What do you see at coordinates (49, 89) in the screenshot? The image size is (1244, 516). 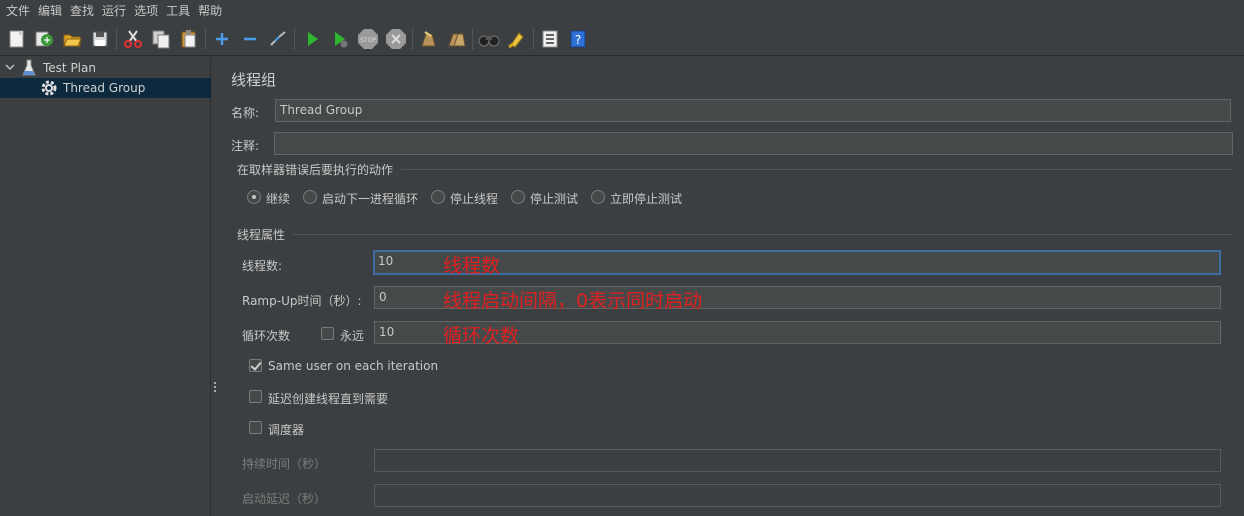 I see `gear-icon` at bounding box center [49, 89].